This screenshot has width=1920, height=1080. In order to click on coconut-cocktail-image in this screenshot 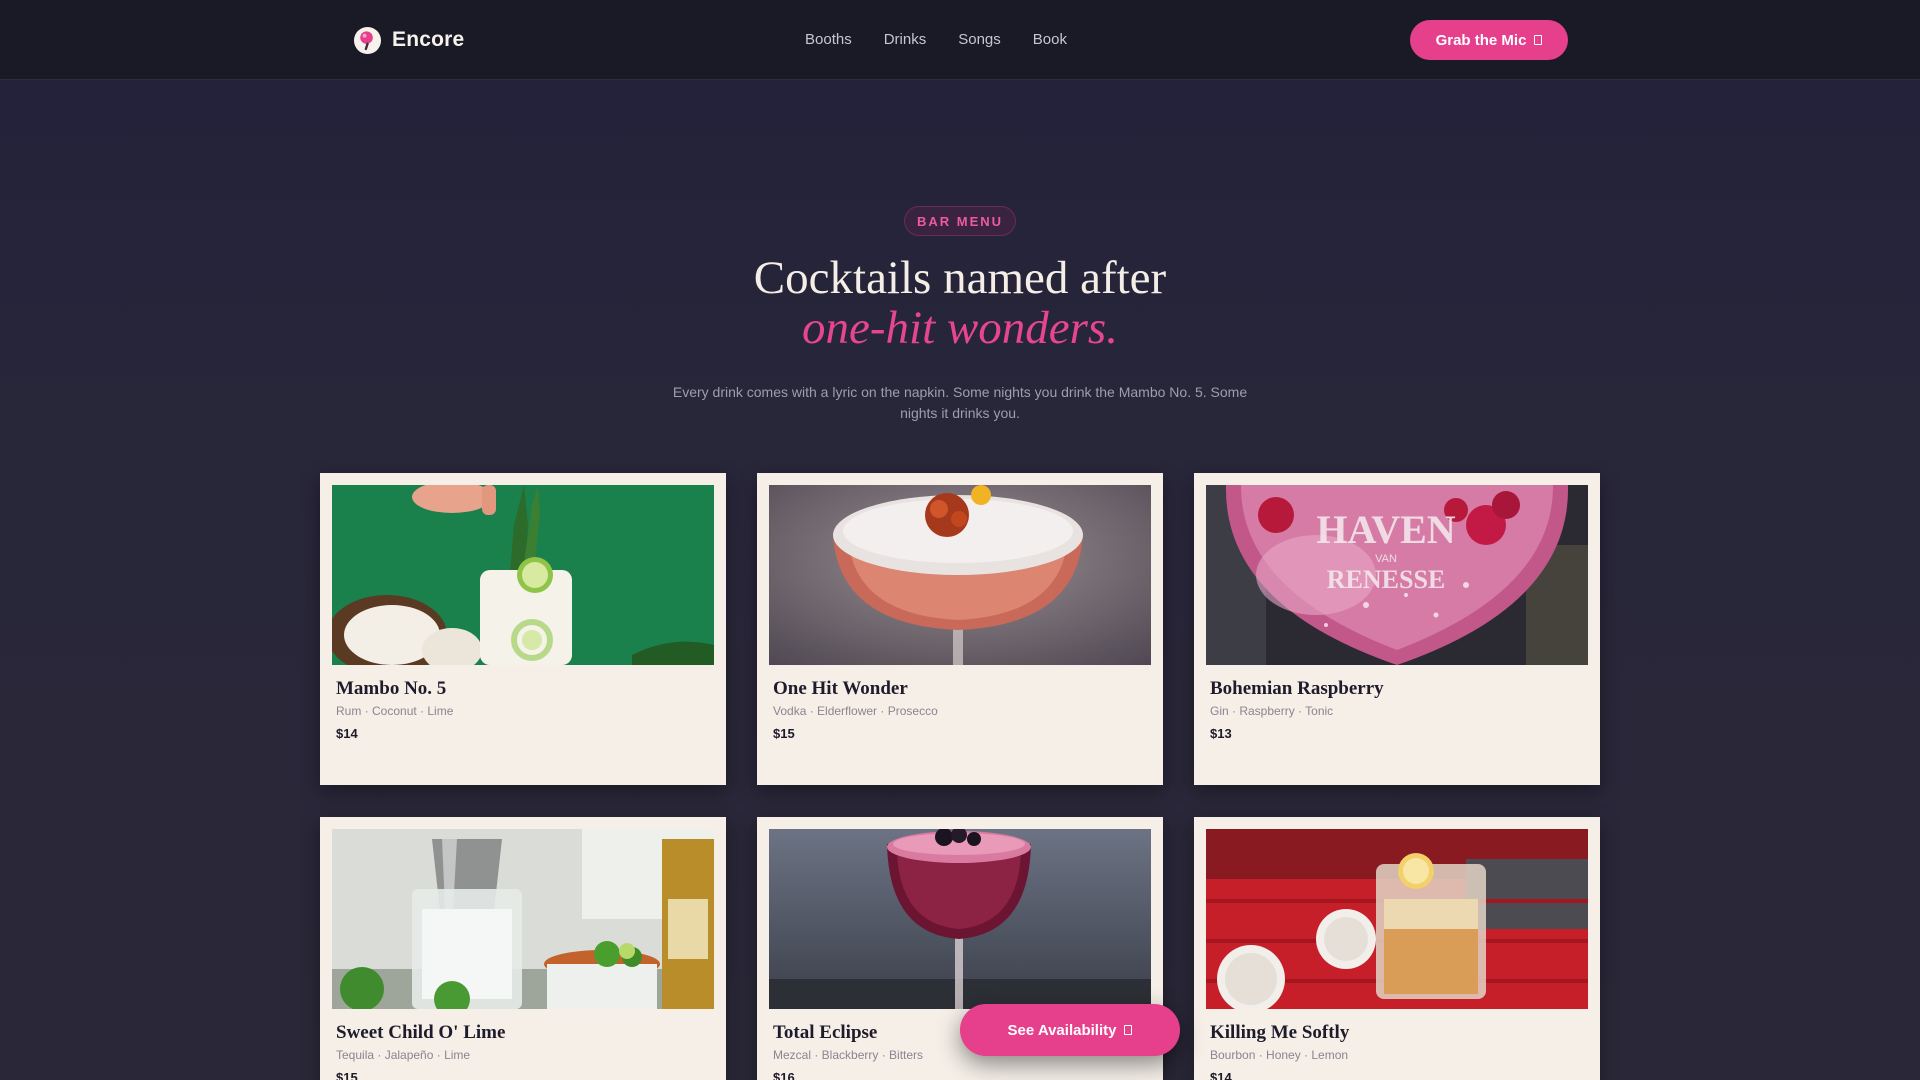, I will do `click(523, 575)`.